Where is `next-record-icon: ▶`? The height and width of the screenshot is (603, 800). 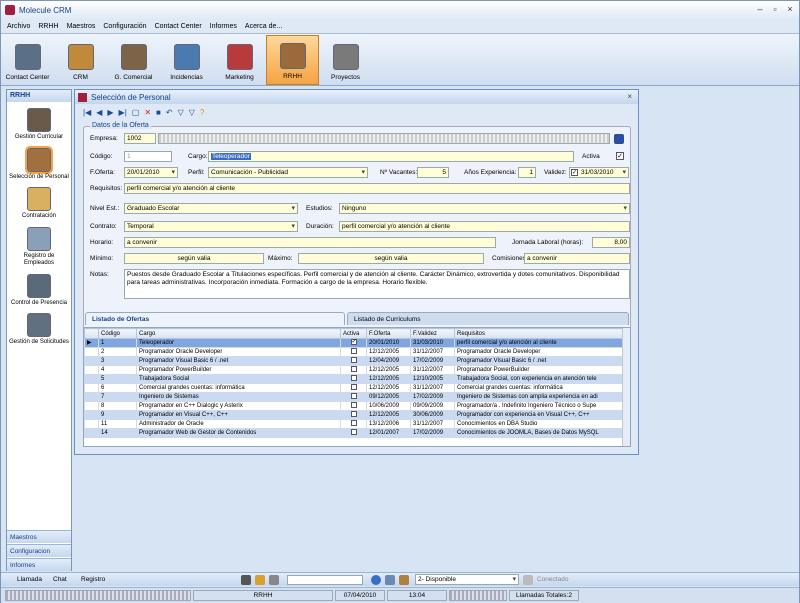 next-record-icon: ▶ is located at coordinates (110, 112).